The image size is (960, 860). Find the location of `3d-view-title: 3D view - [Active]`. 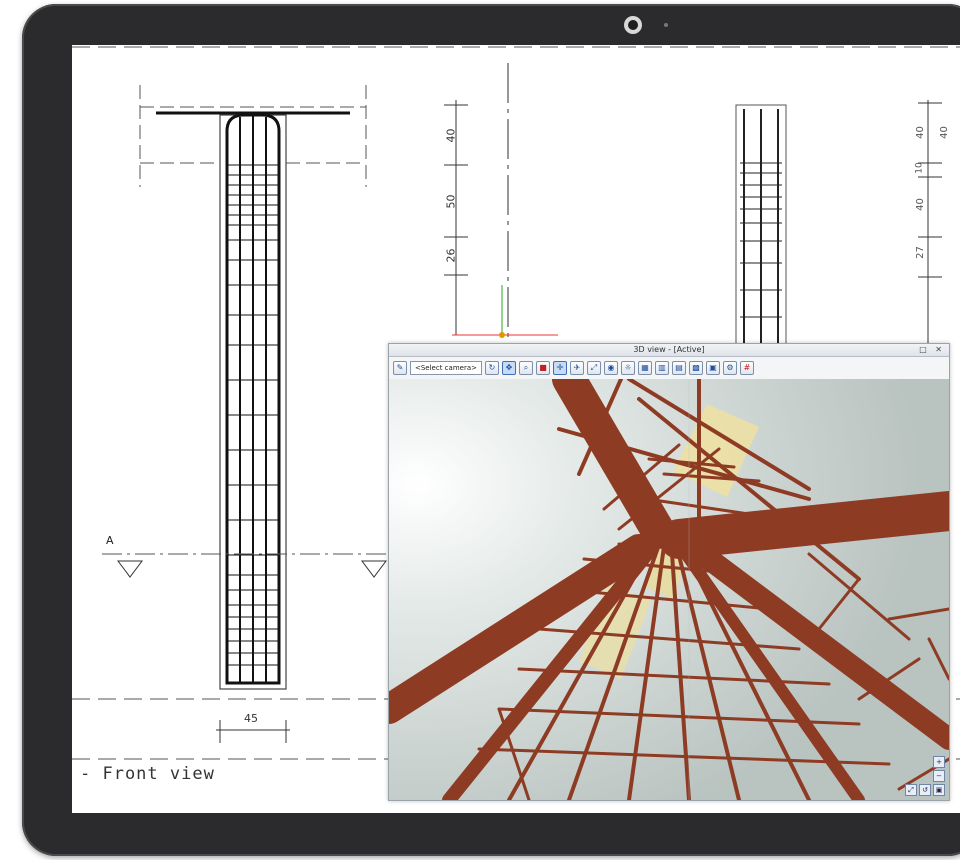

3d-view-title: 3D view - [Active] is located at coordinates (669, 349).